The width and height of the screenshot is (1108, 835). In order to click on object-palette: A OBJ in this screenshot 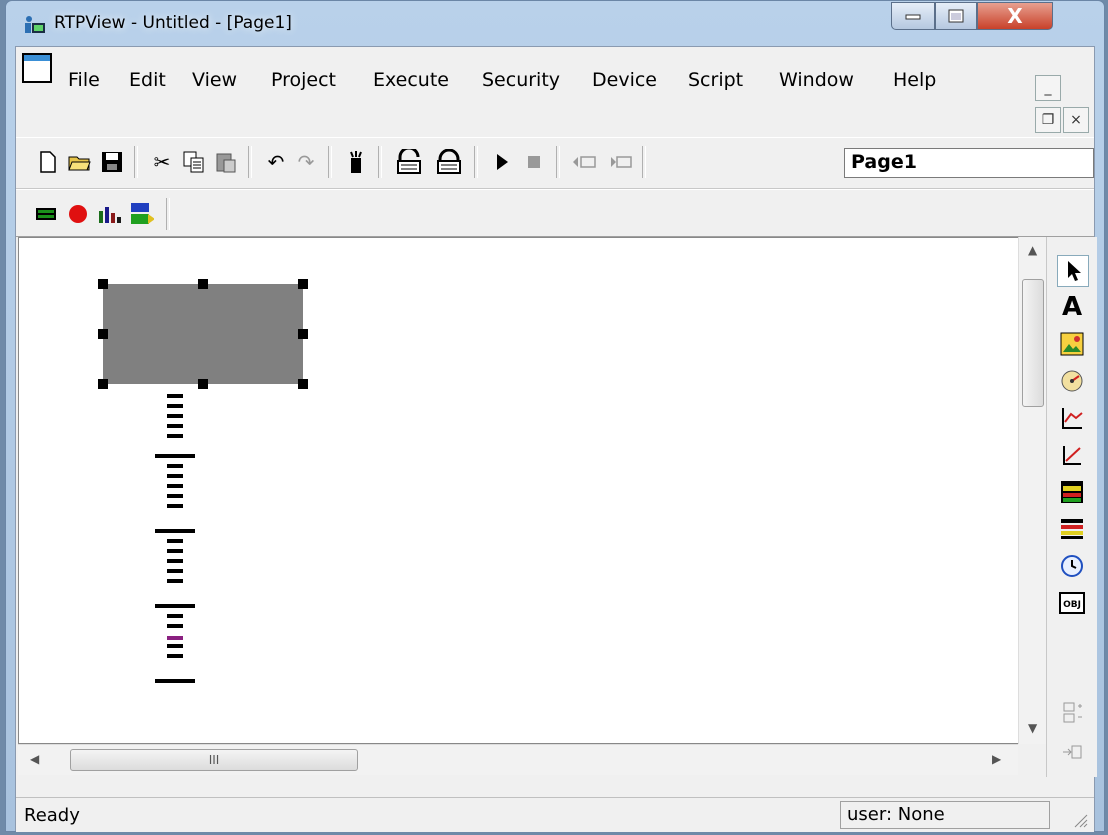, I will do `click(1071, 507)`.